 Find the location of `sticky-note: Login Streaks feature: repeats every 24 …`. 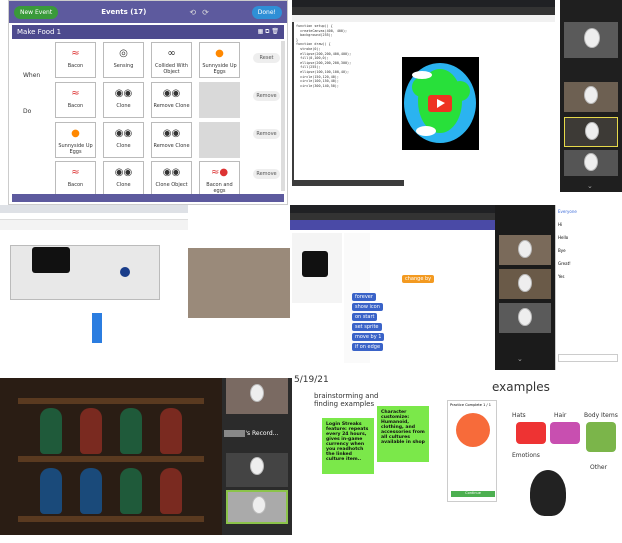

sticky-note: Login Streaks feature: repeats every 24 … is located at coordinates (348, 446).